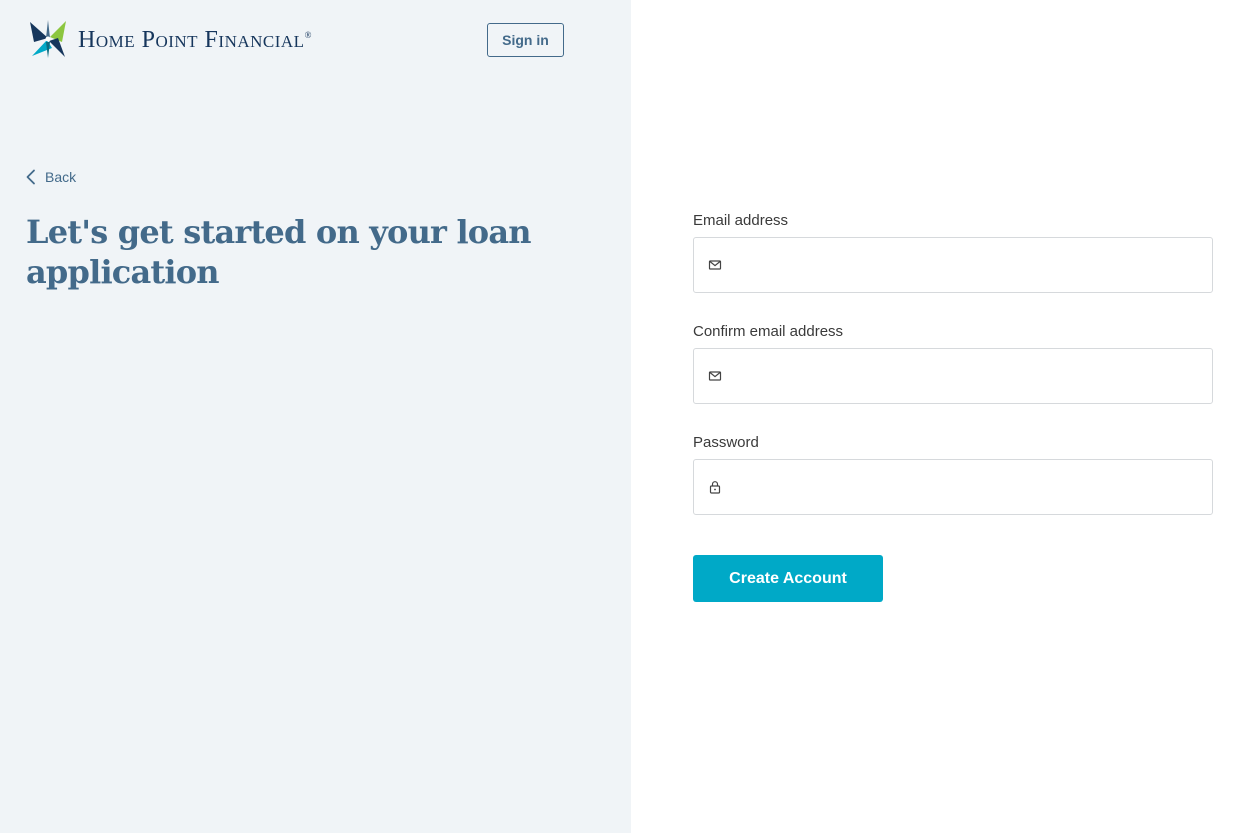 Image resolution: width=1259 pixels, height=833 pixels. What do you see at coordinates (61, 177) in the screenshot?
I see `back-label: Back` at bounding box center [61, 177].